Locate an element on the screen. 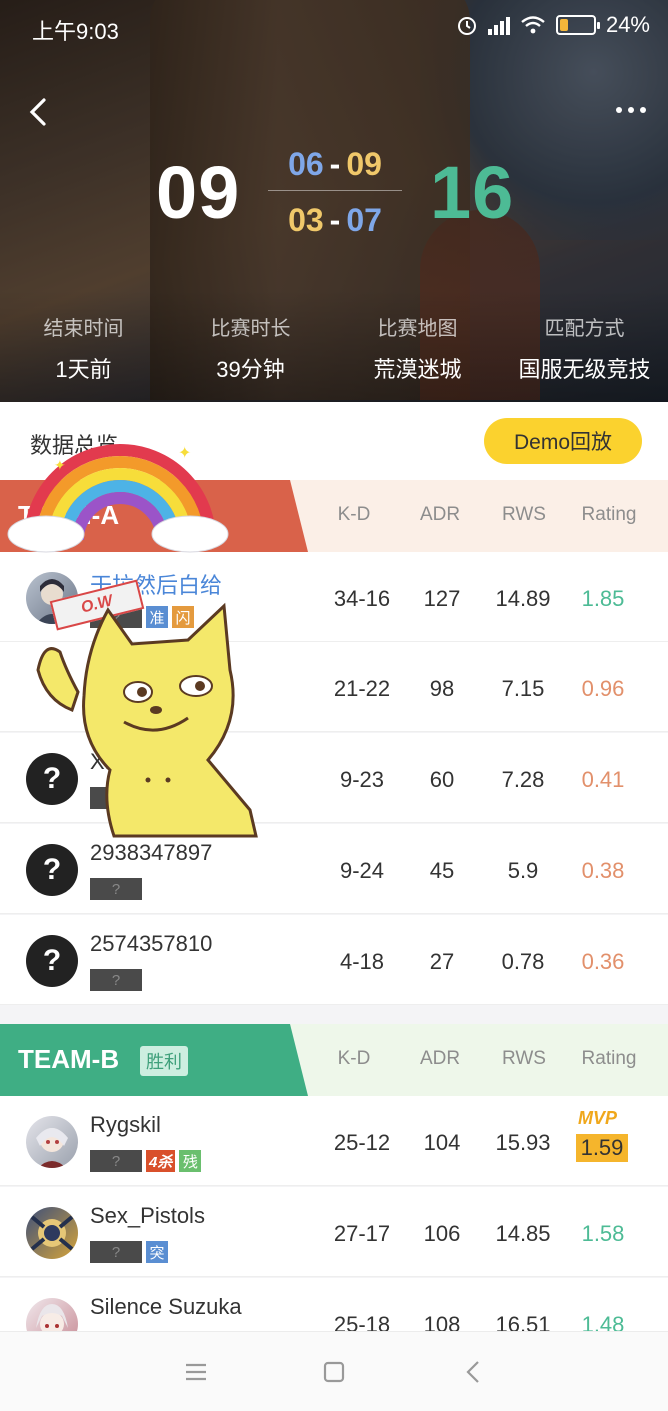  battery-icon is located at coordinates (577, 25).